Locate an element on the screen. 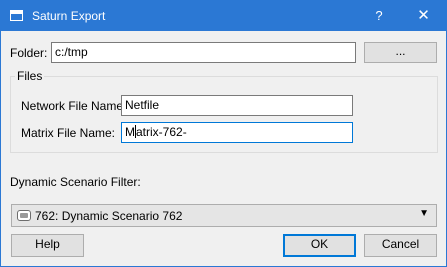 This screenshot has width=447, height=267. network-file-label: Network File Name: is located at coordinates (74, 106).